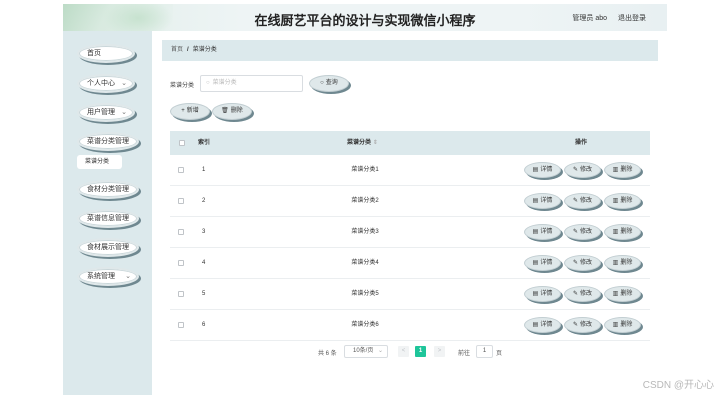 The width and height of the screenshot is (724, 395). What do you see at coordinates (362, 143) in the screenshot?
I see `column-header-name: 菜谱分类 ⇕` at bounding box center [362, 143].